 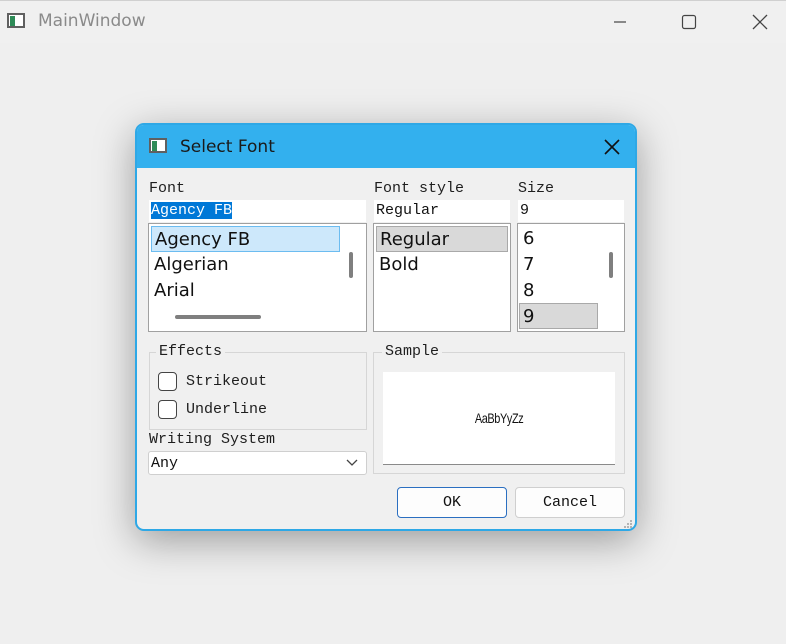 I want to click on underline-checkbox, so click(x=167, y=409).